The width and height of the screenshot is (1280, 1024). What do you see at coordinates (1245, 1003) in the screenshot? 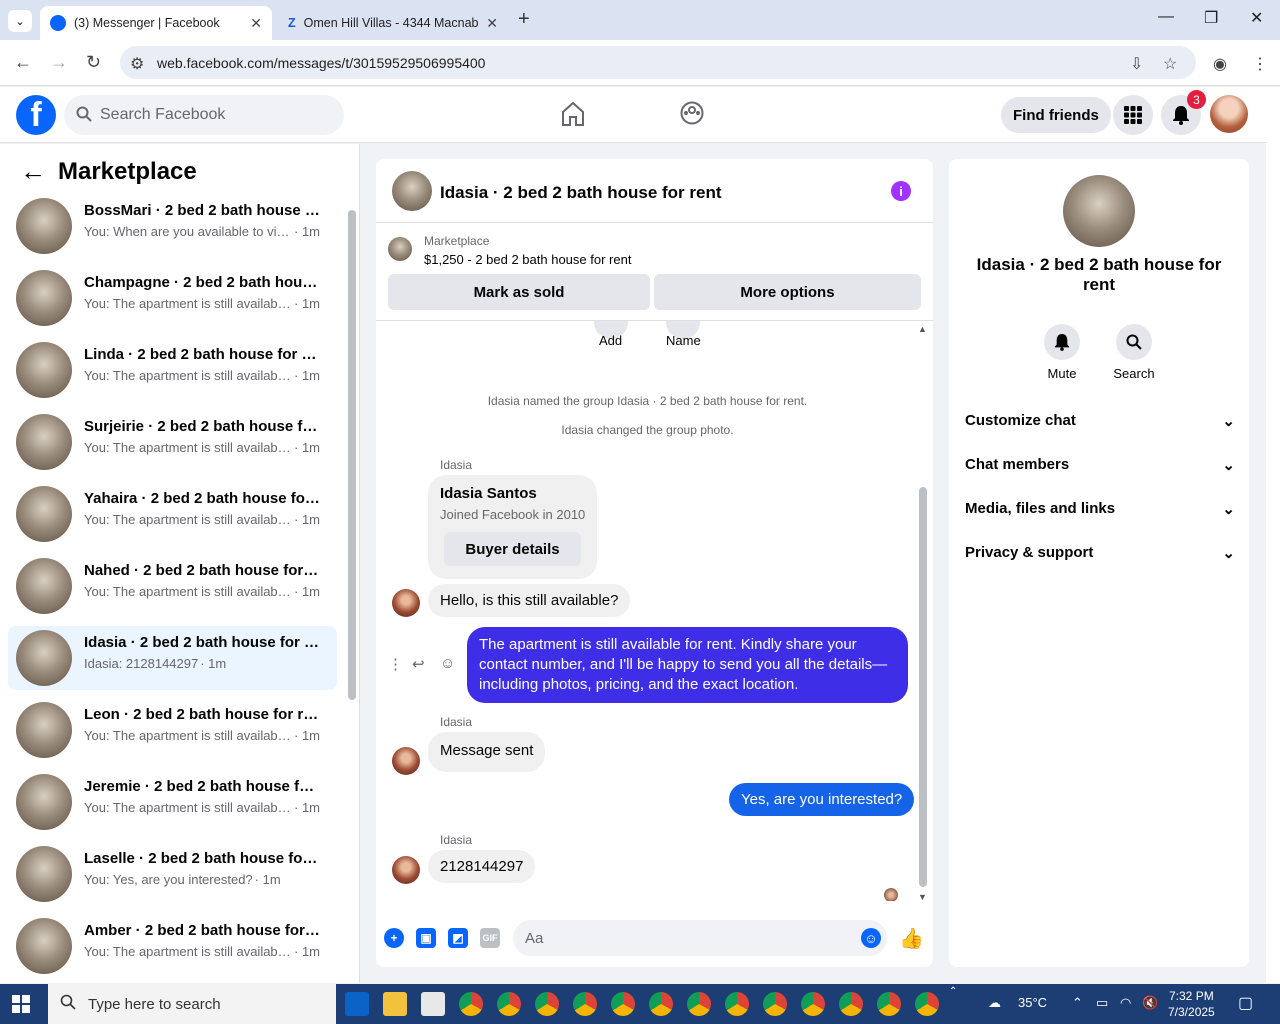
I see `notification-center-icon: ▢` at bounding box center [1245, 1003].